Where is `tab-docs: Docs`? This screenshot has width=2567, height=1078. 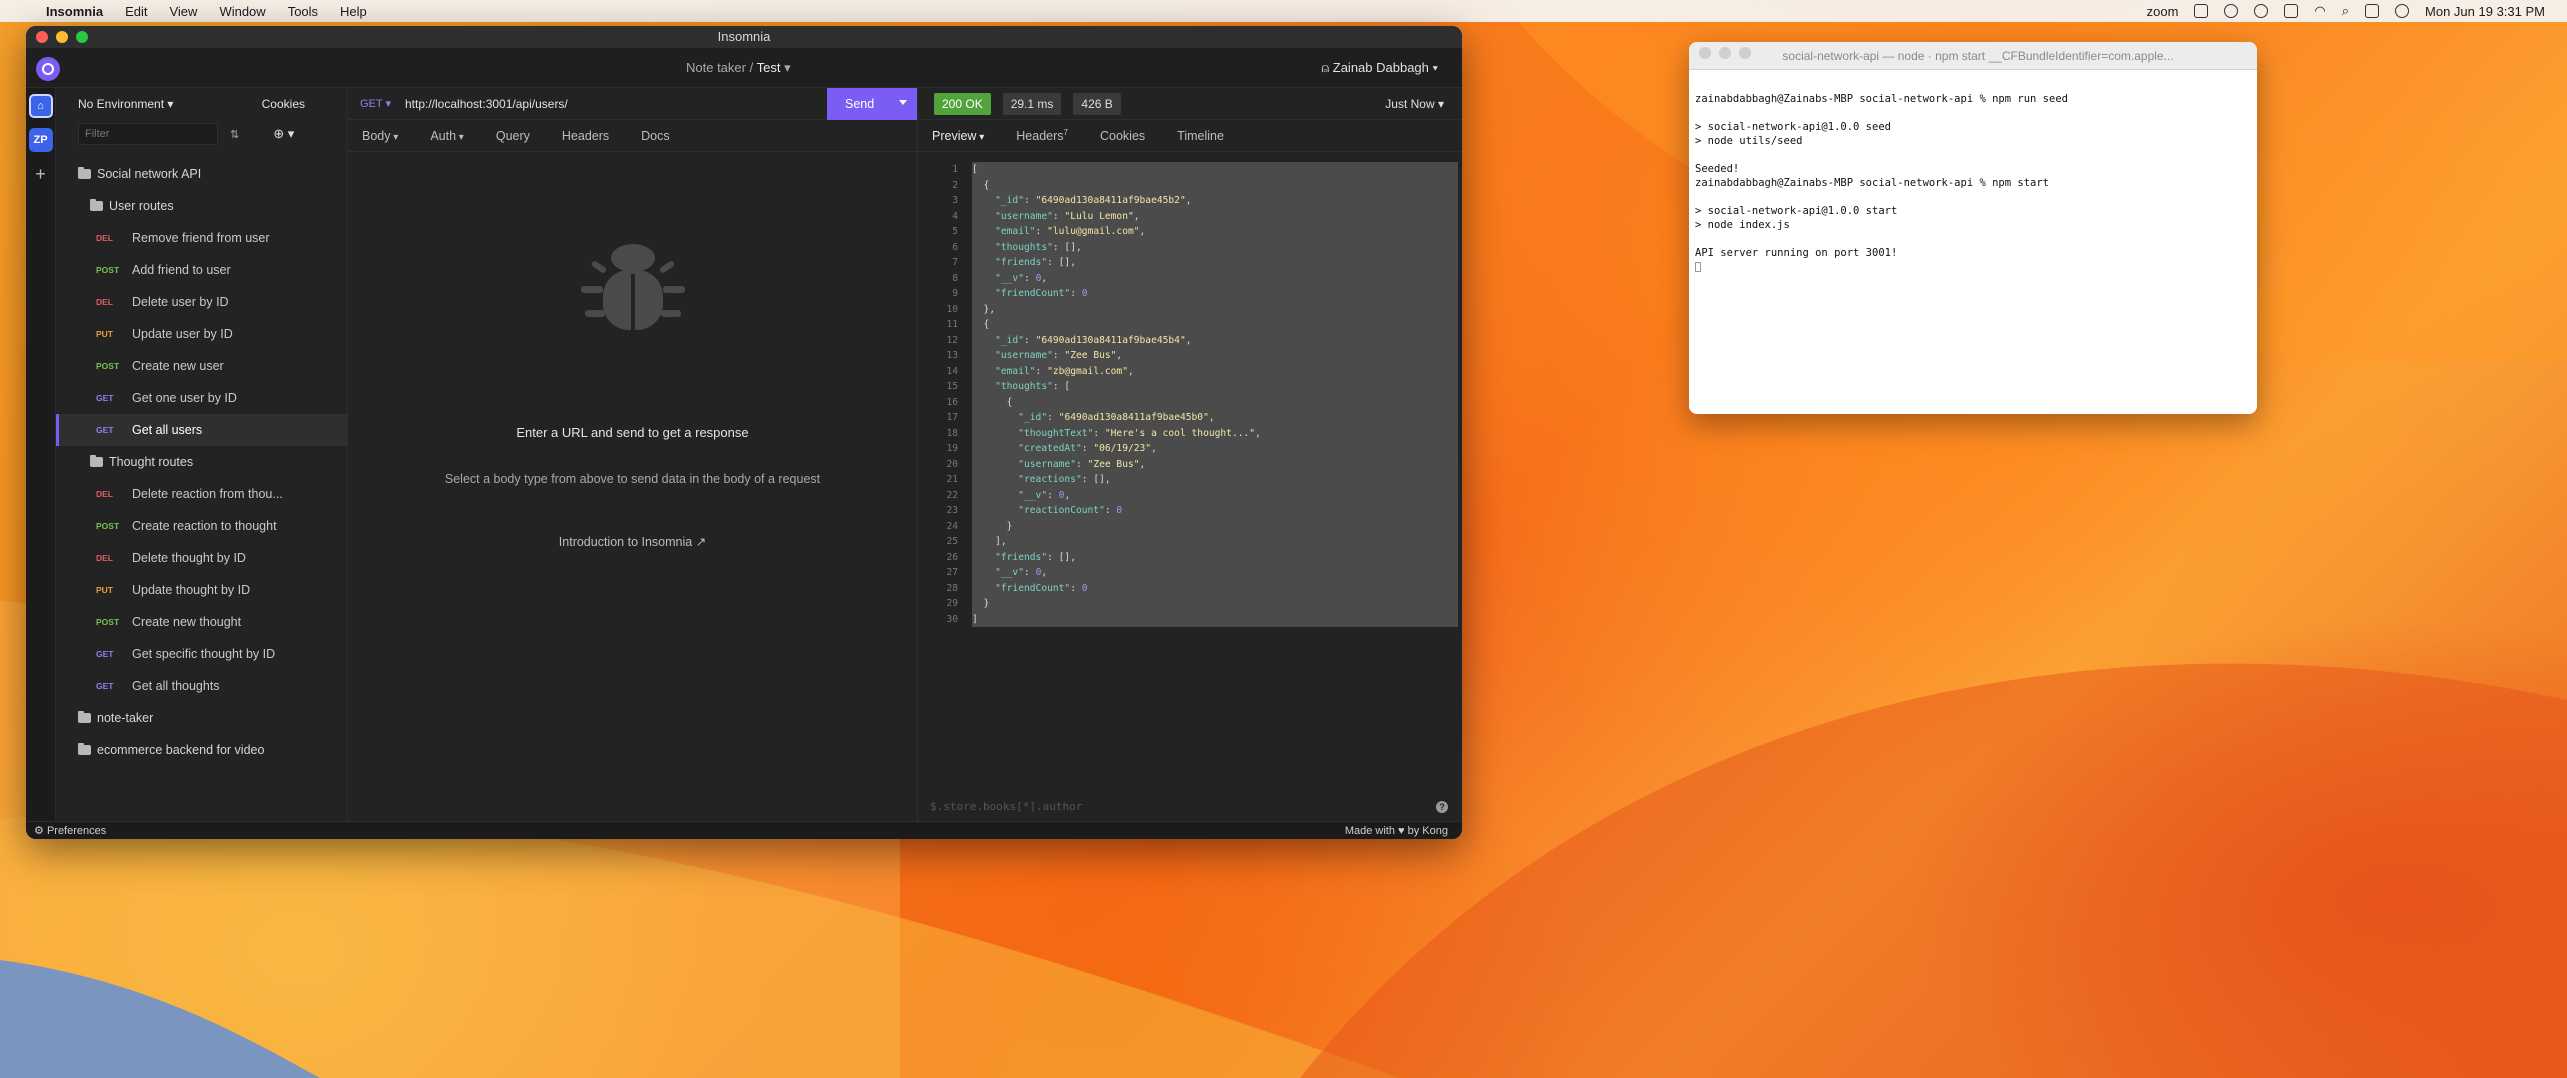
tab-docs: Docs is located at coordinates (655, 136).